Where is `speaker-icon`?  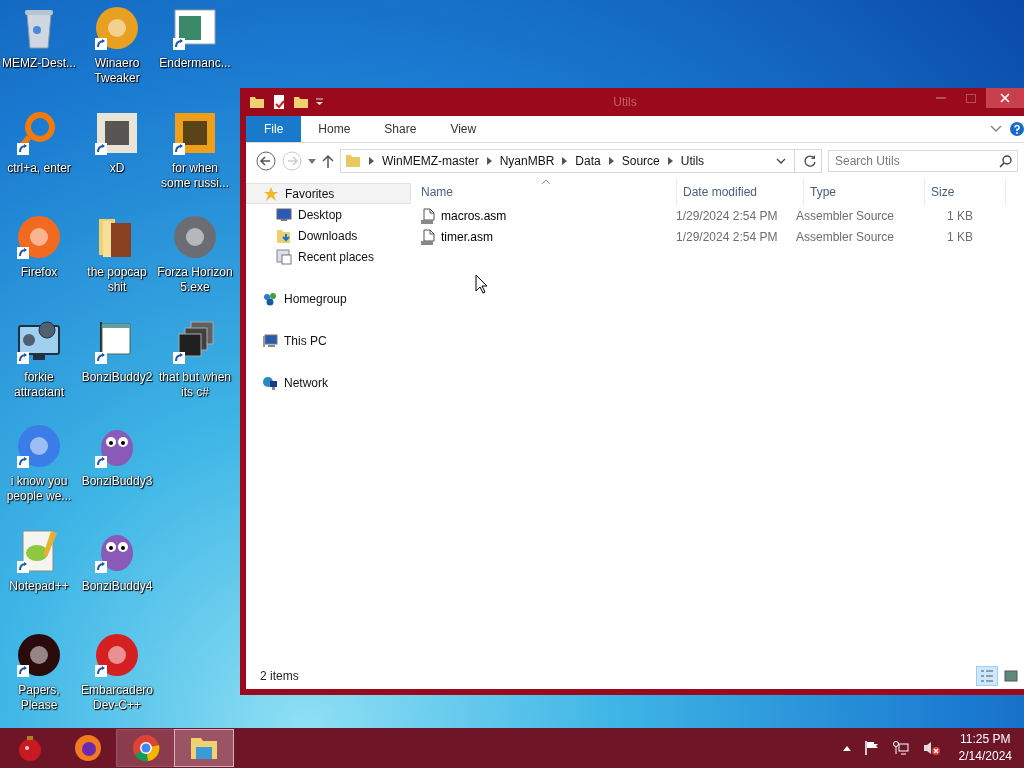
speaker-icon is located at coordinates (931, 748).